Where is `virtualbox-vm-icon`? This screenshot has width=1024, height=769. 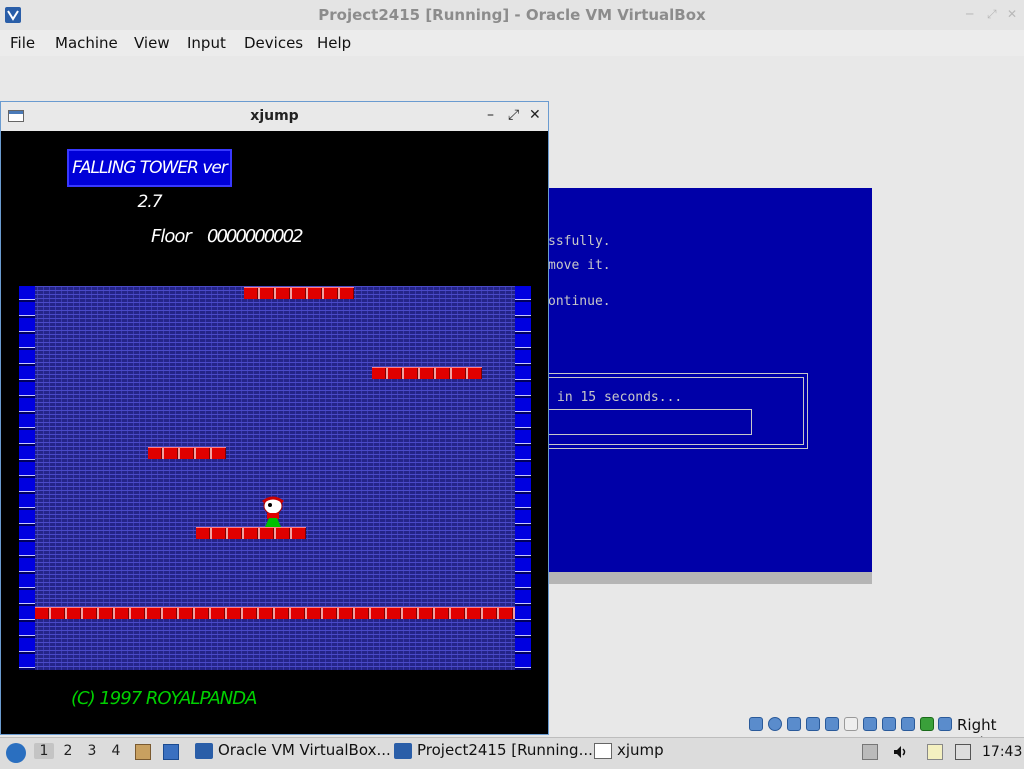 virtualbox-vm-icon is located at coordinates (403, 750).